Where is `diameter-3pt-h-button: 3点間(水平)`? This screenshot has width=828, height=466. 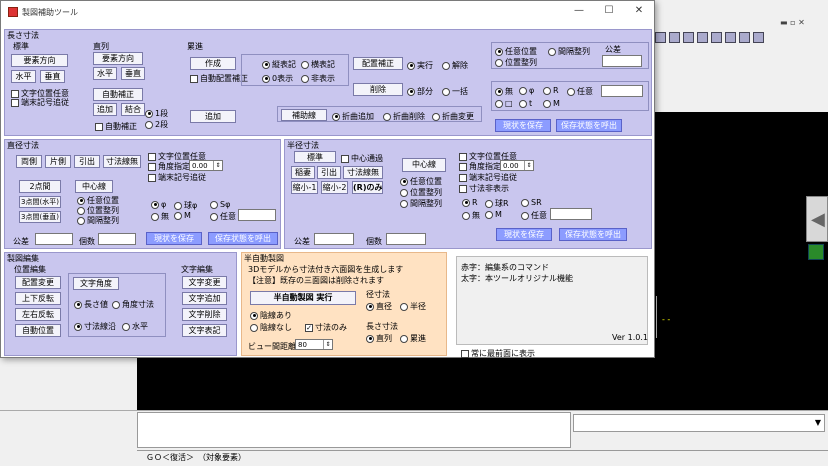
diameter-3pt-h-button: 3点間(水平) is located at coordinates (40, 202).